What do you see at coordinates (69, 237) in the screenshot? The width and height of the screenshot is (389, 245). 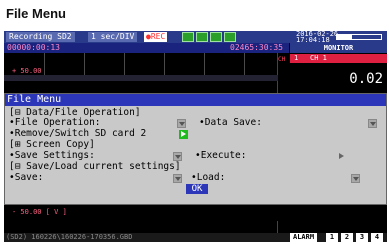 I see `current-file-path: (SD2) 160226\160226-170356.GBD` at bounding box center [69, 237].